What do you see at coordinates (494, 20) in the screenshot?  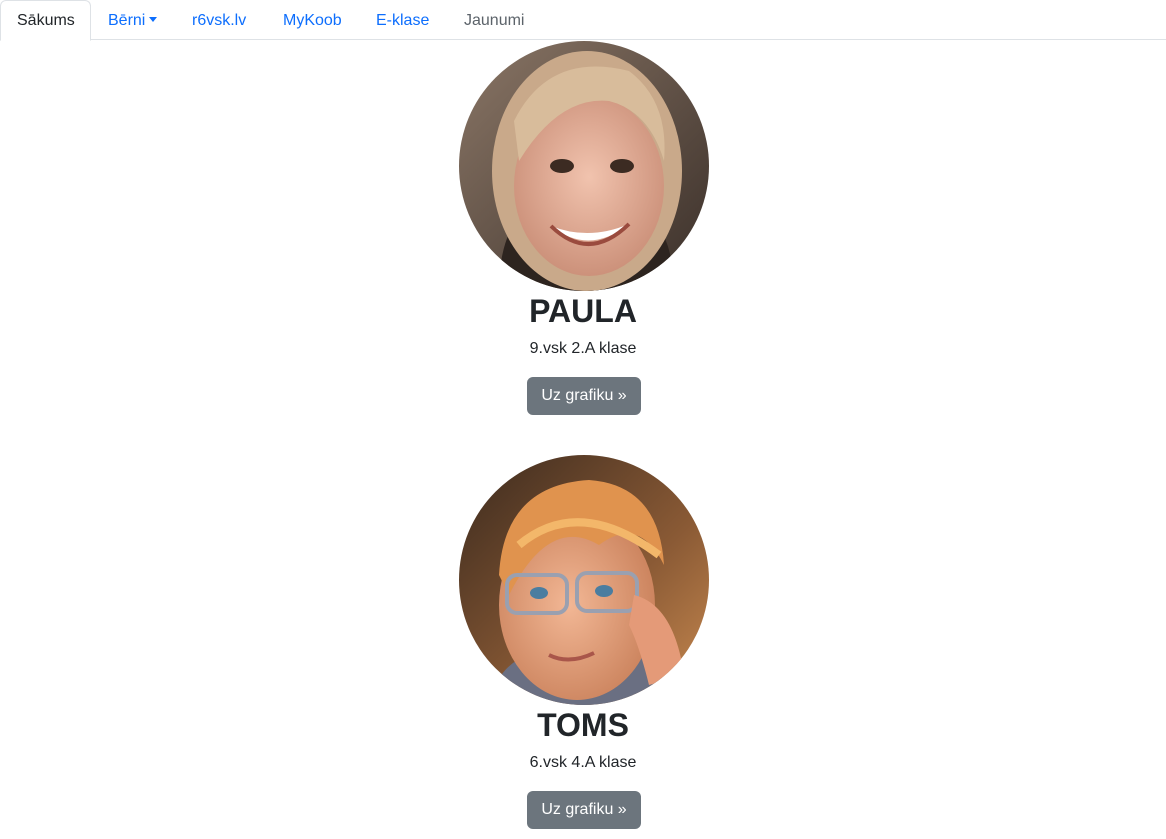 I see `tab-jaunumi: Jaunumi` at bounding box center [494, 20].